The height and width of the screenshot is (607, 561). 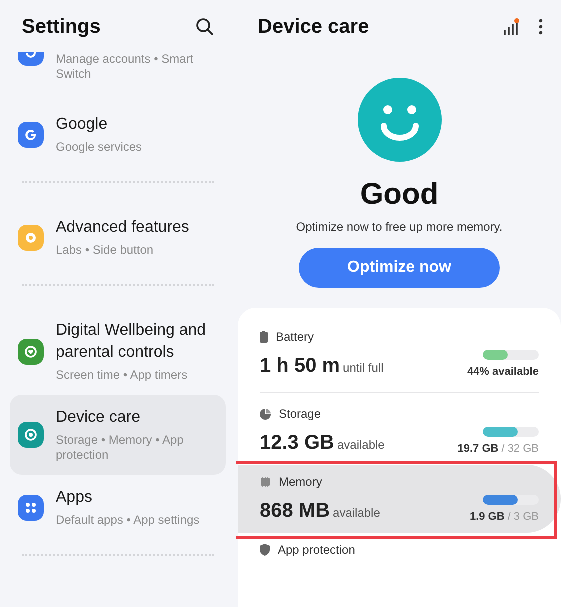 What do you see at coordinates (478, 449) in the screenshot?
I see `used-amount: 19.7 GB` at bounding box center [478, 449].